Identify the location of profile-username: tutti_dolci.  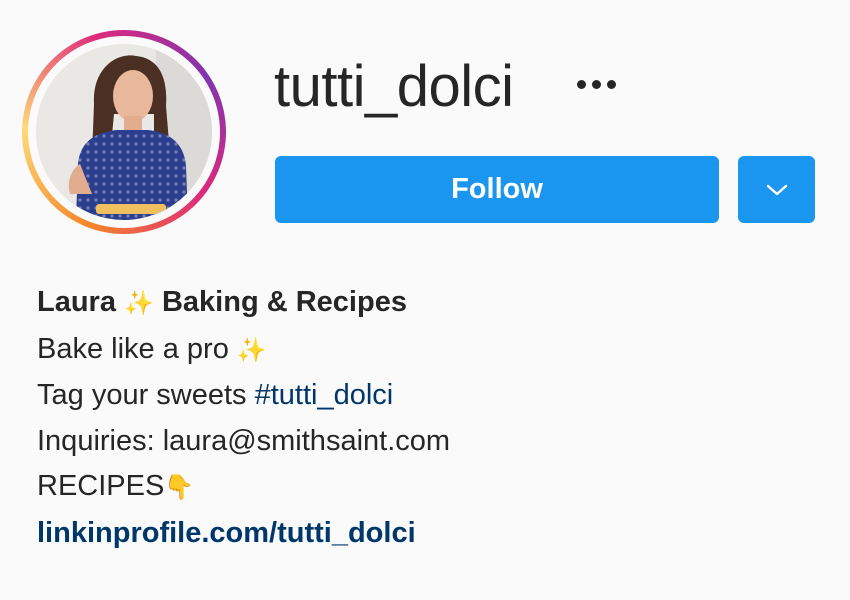
(394, 86).